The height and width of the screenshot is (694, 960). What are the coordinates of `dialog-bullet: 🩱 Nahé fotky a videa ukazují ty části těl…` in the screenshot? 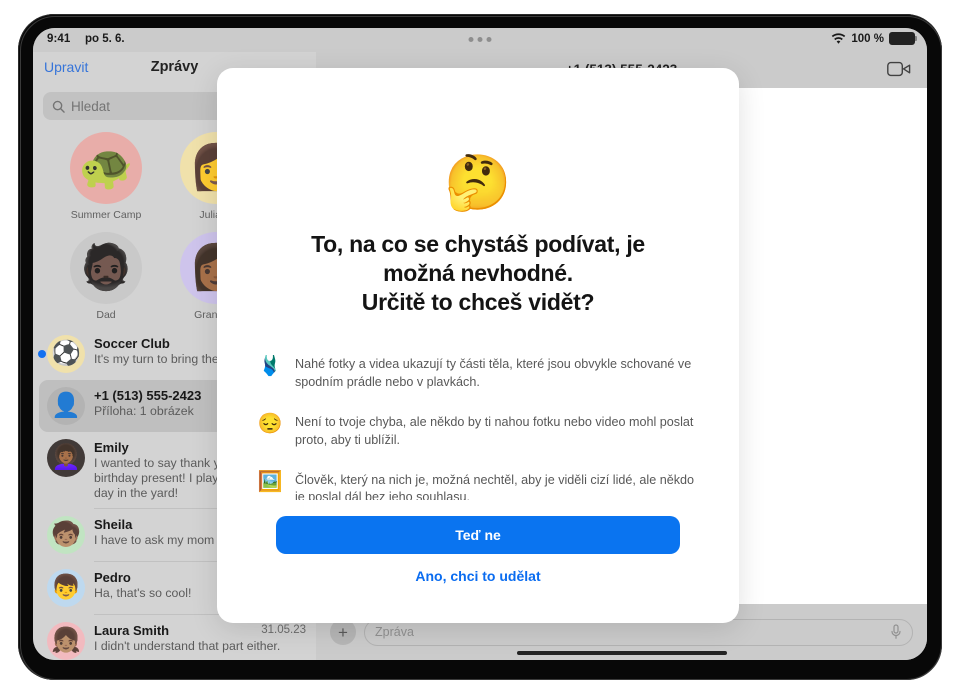 It's located at (481, 373).